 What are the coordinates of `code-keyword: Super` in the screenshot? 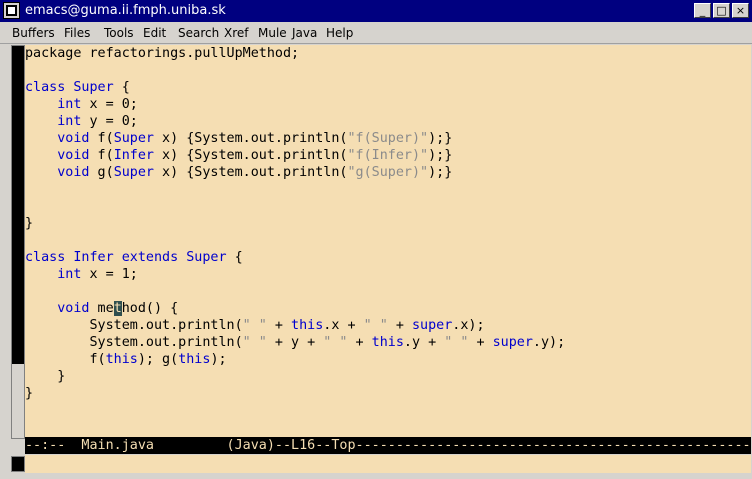 It's located at (133, 172).